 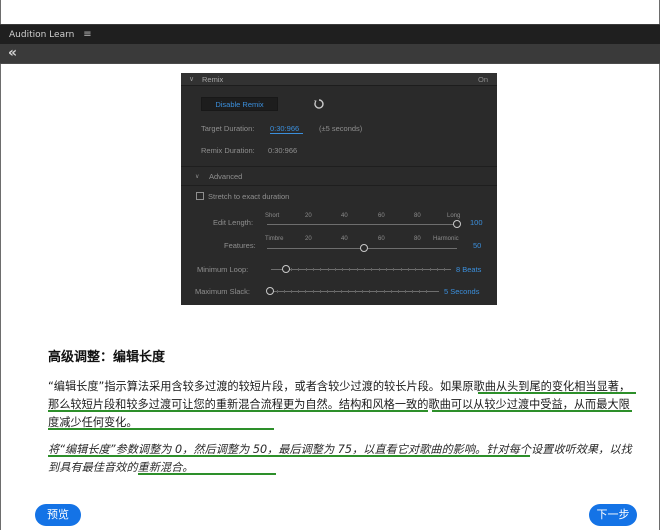 What do you see at coordinates (454, 216) in the screenshot?
I see `edit-length-right-label: Long` at bounding box center [454, 216].